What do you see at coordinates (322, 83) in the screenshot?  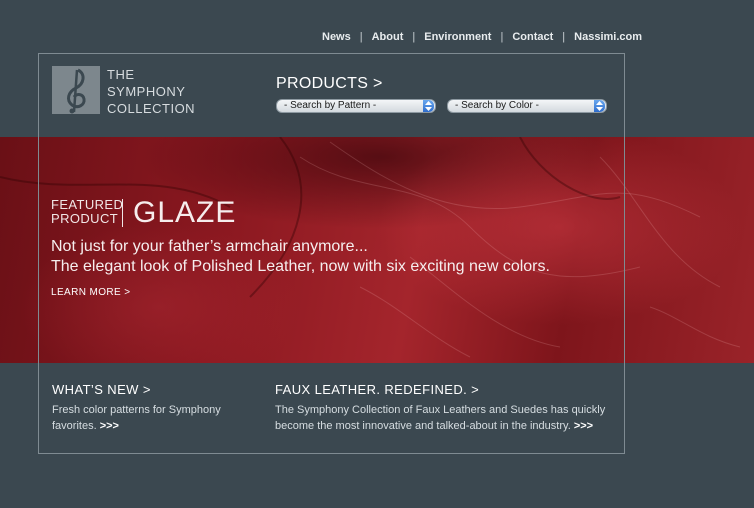 I see `products-label: PRODUCTS` at bounding box center [322, 83].